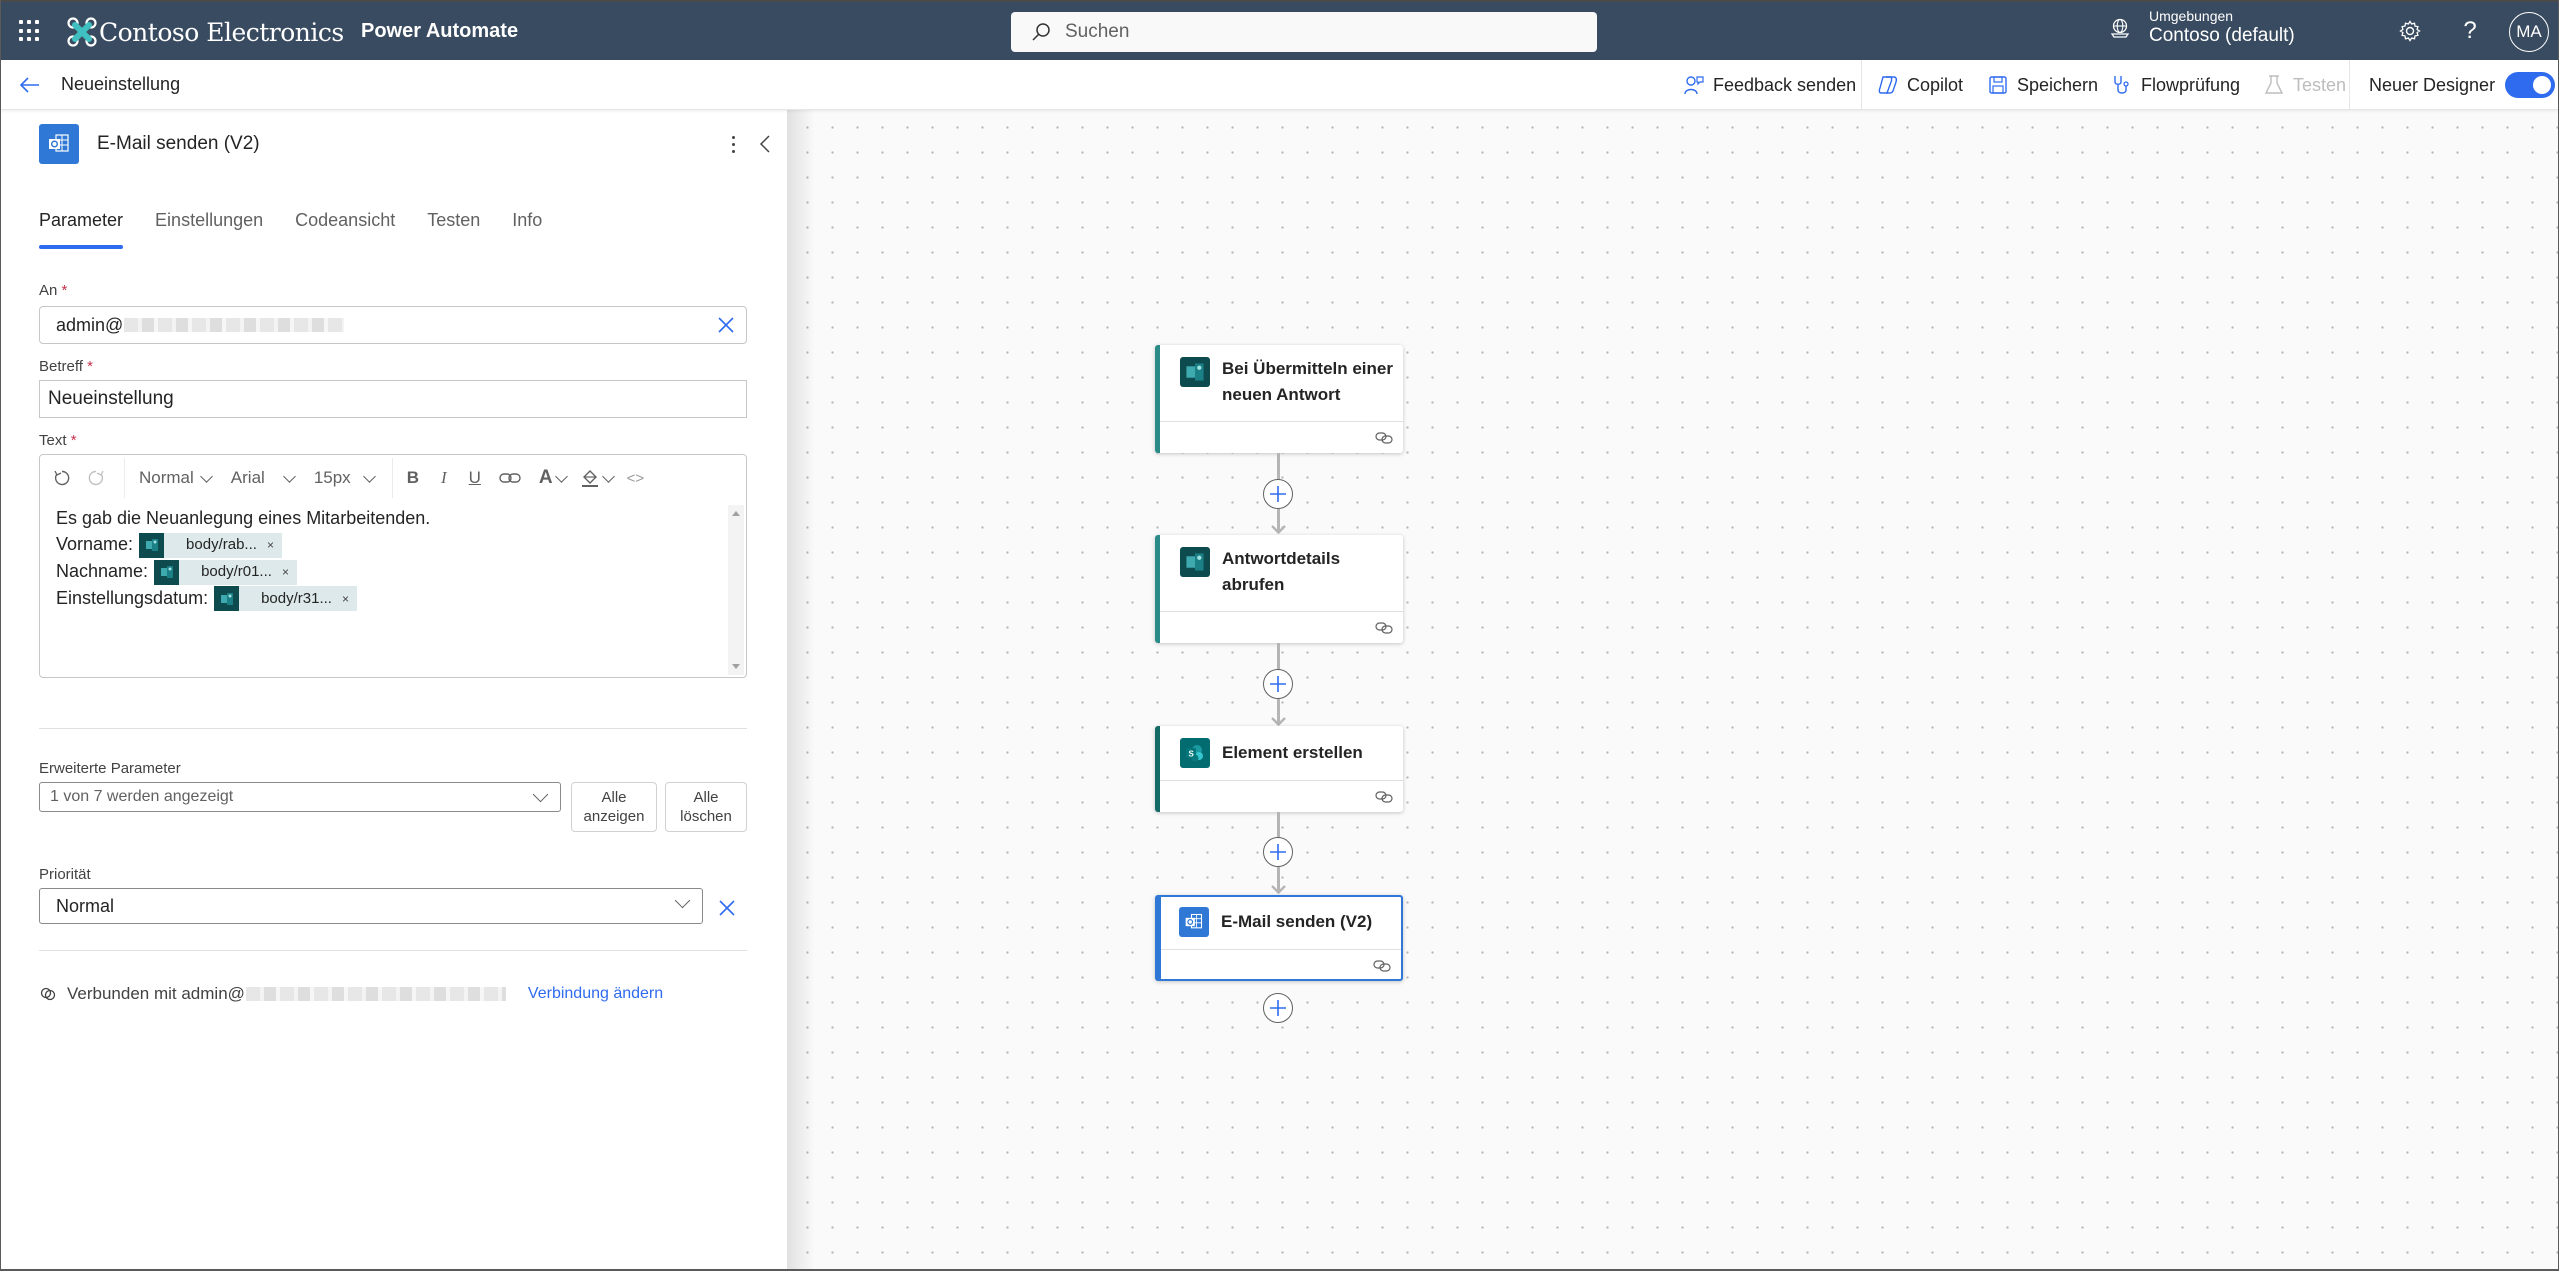  What do you see at coordinates (2410, 31) in the screenshot?
I see `settings-gear-icon` at bounding box center [2410, 31].